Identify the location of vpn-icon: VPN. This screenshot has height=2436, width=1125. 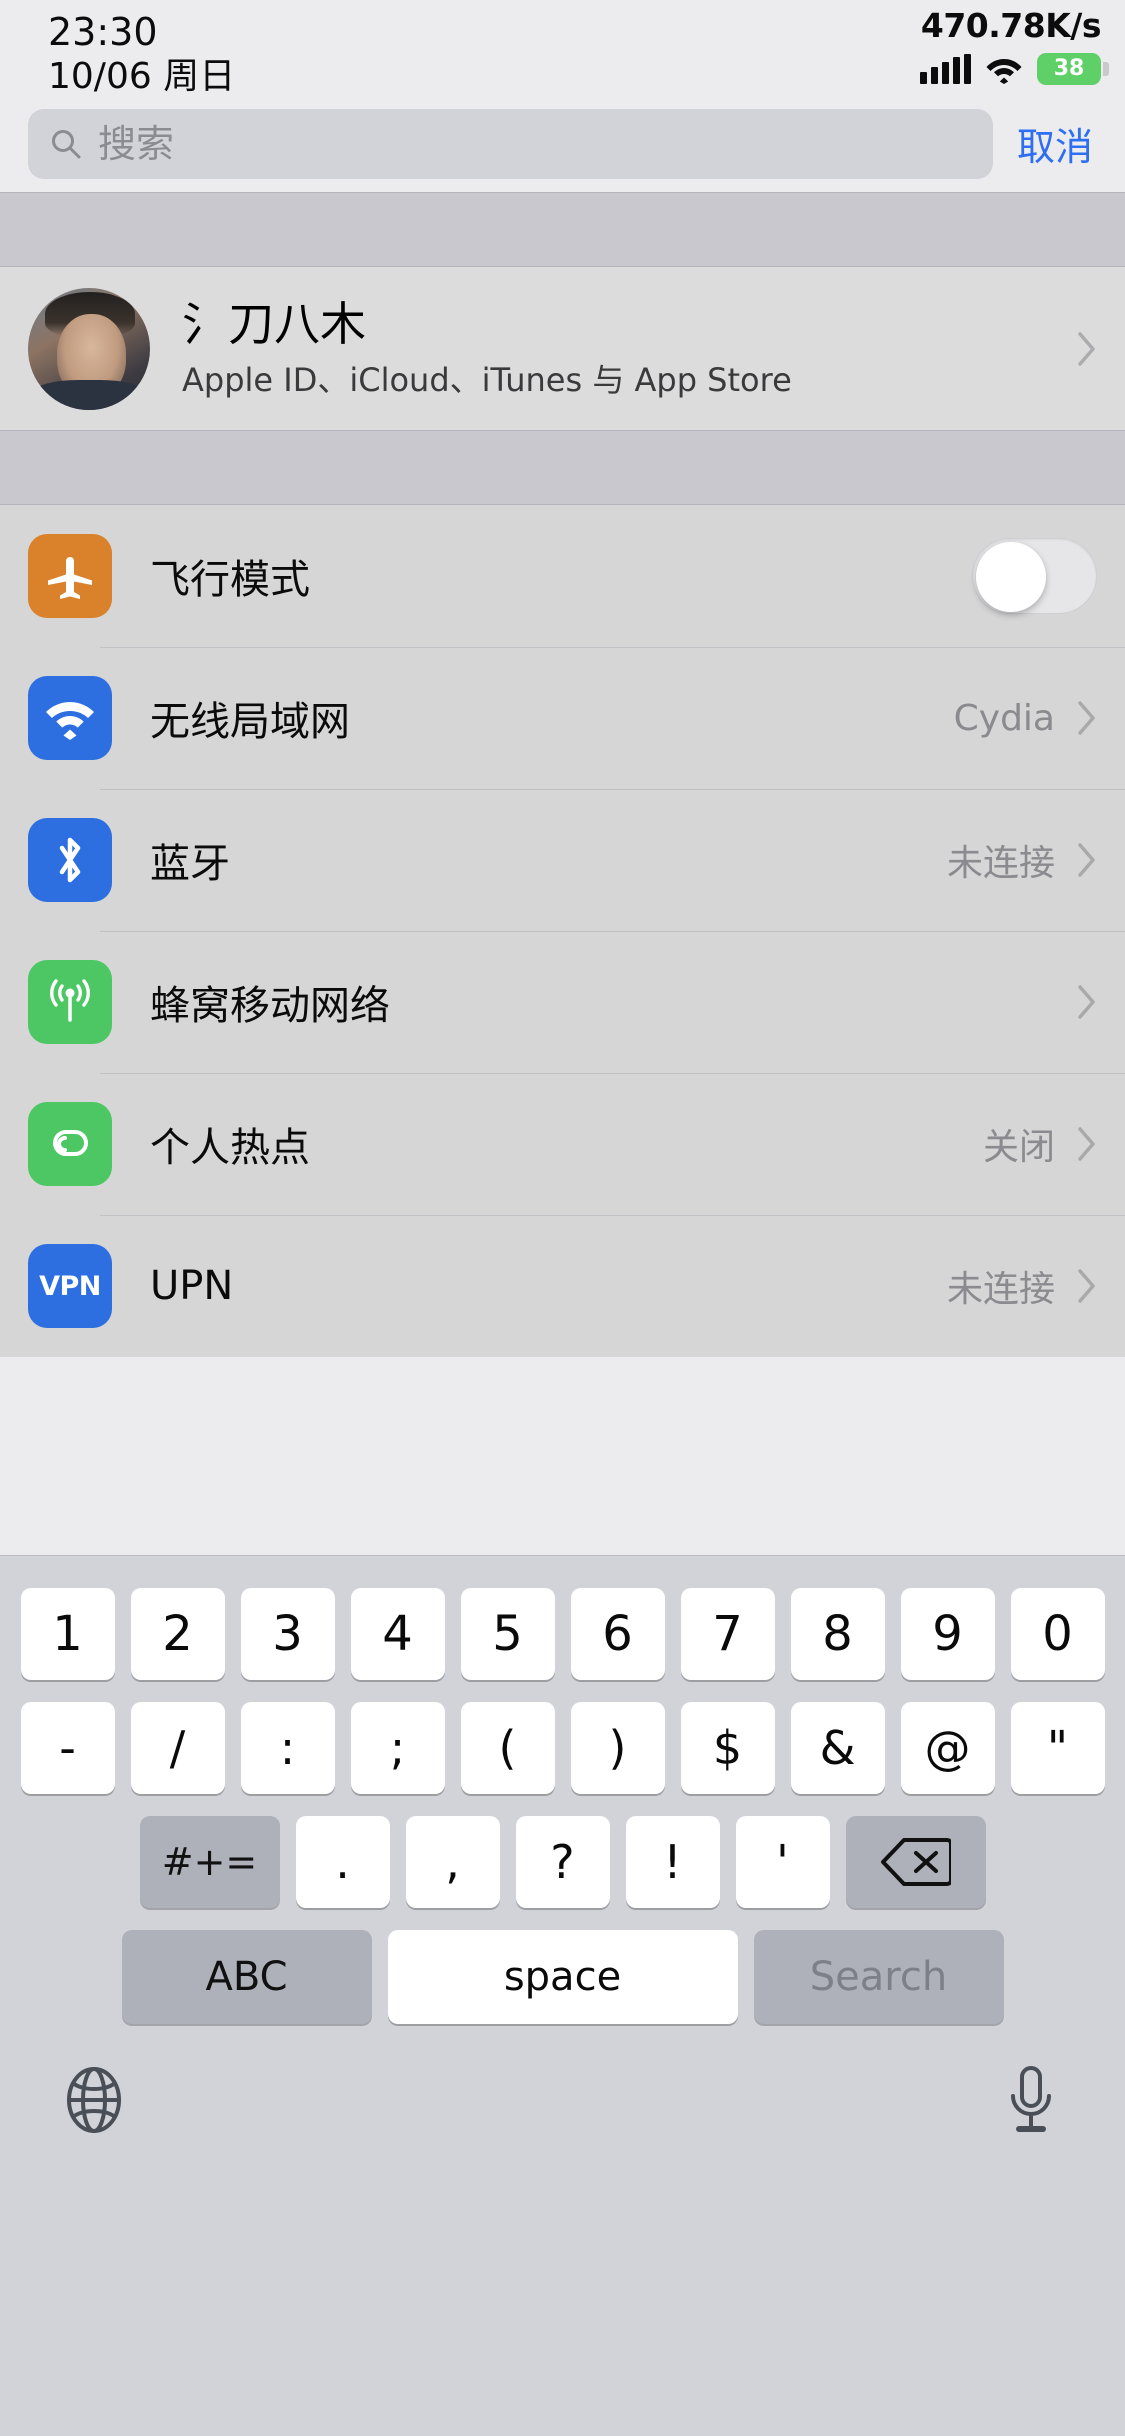
(70, 1286).